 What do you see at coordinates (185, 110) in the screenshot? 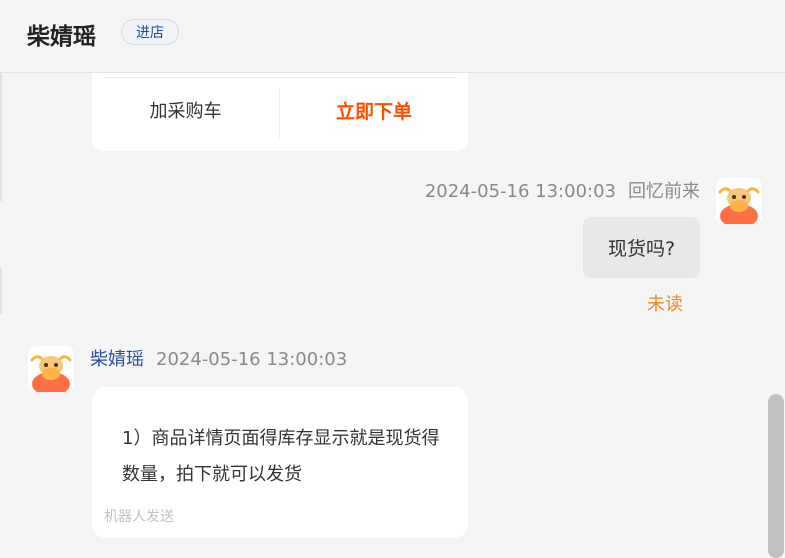
I see `add-to-cart-button: 加采购车` at bounding box center [185, 110].